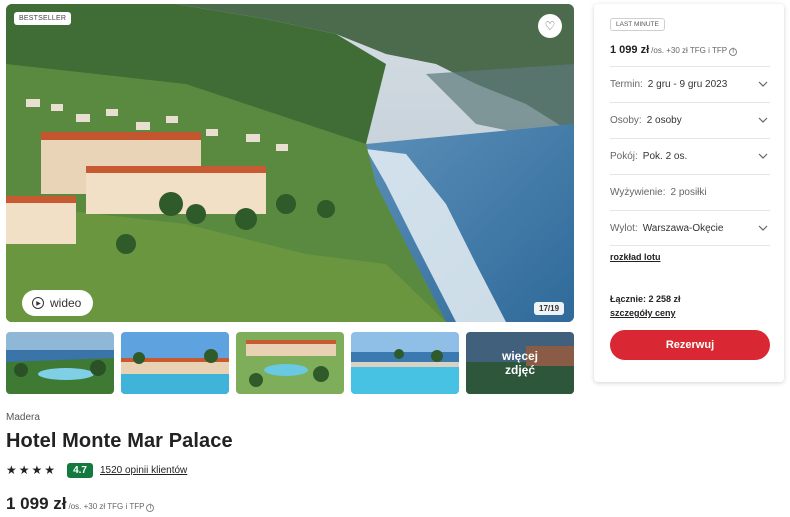 Image resolution: width=790 pixels, height=517 pixels. I want to click on hotel-name: Hotel Monte Mar Palace, so click(119, 441).